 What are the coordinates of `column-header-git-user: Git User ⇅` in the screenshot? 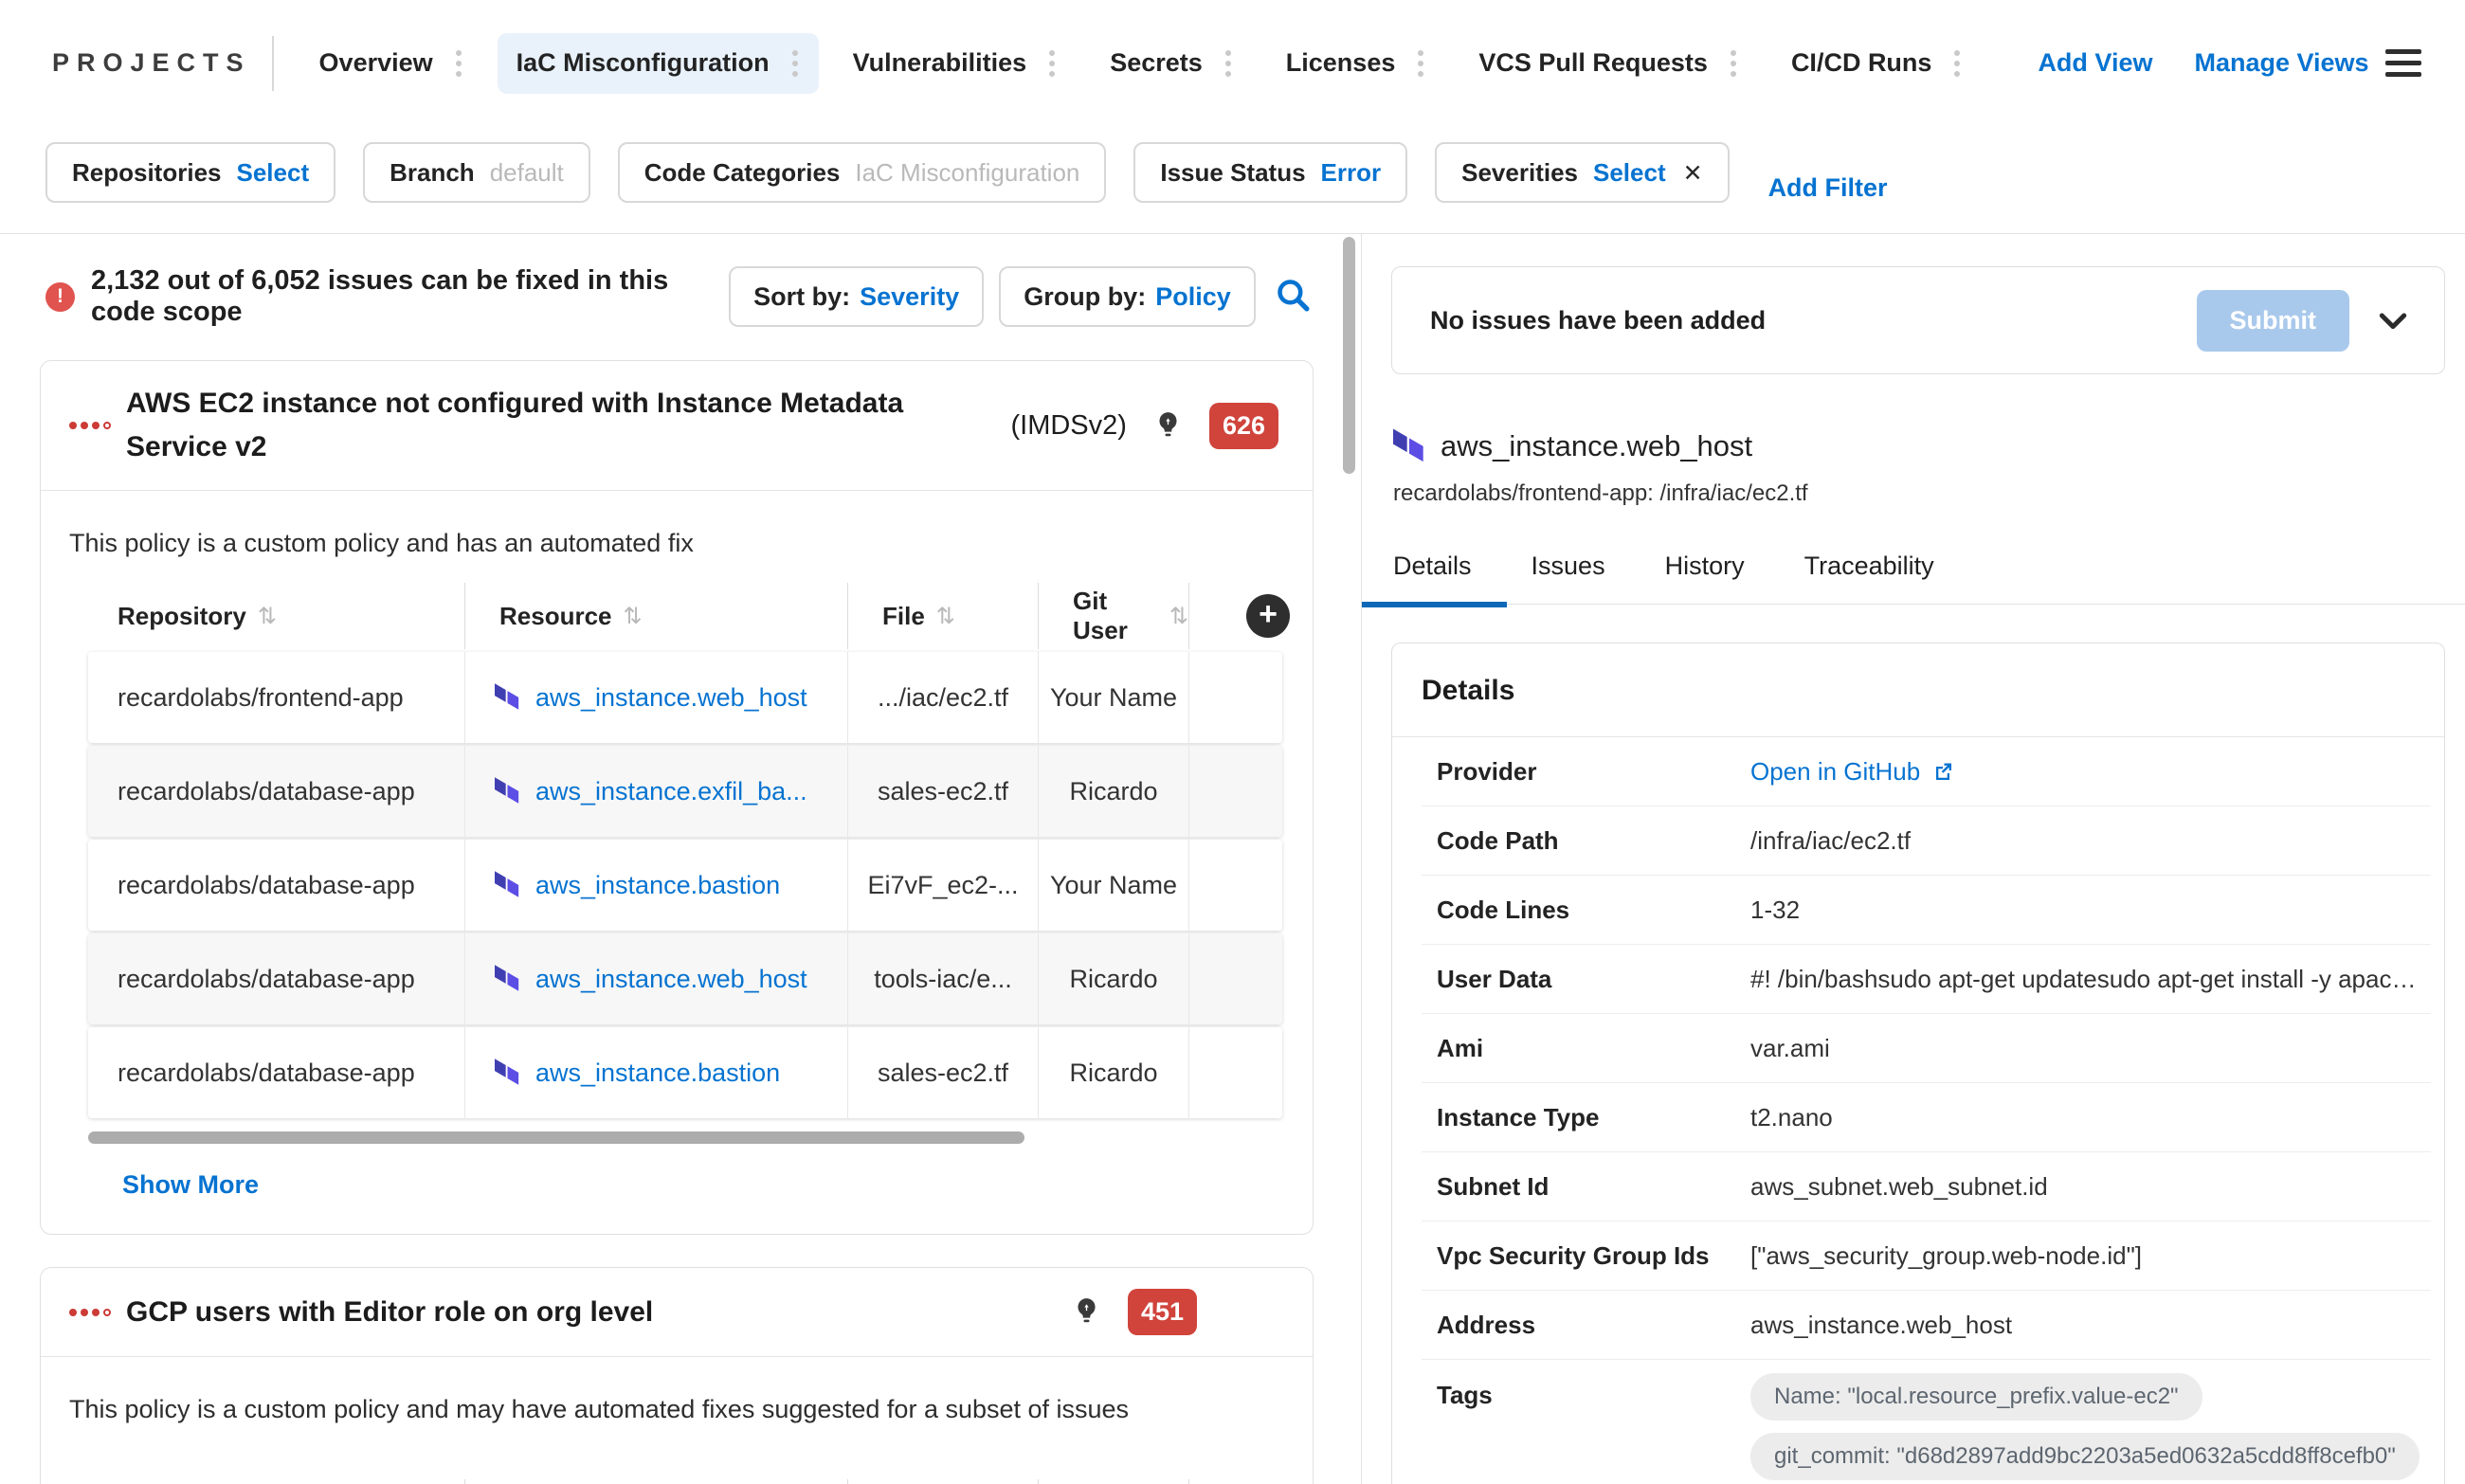 It's located at (1113, 616).